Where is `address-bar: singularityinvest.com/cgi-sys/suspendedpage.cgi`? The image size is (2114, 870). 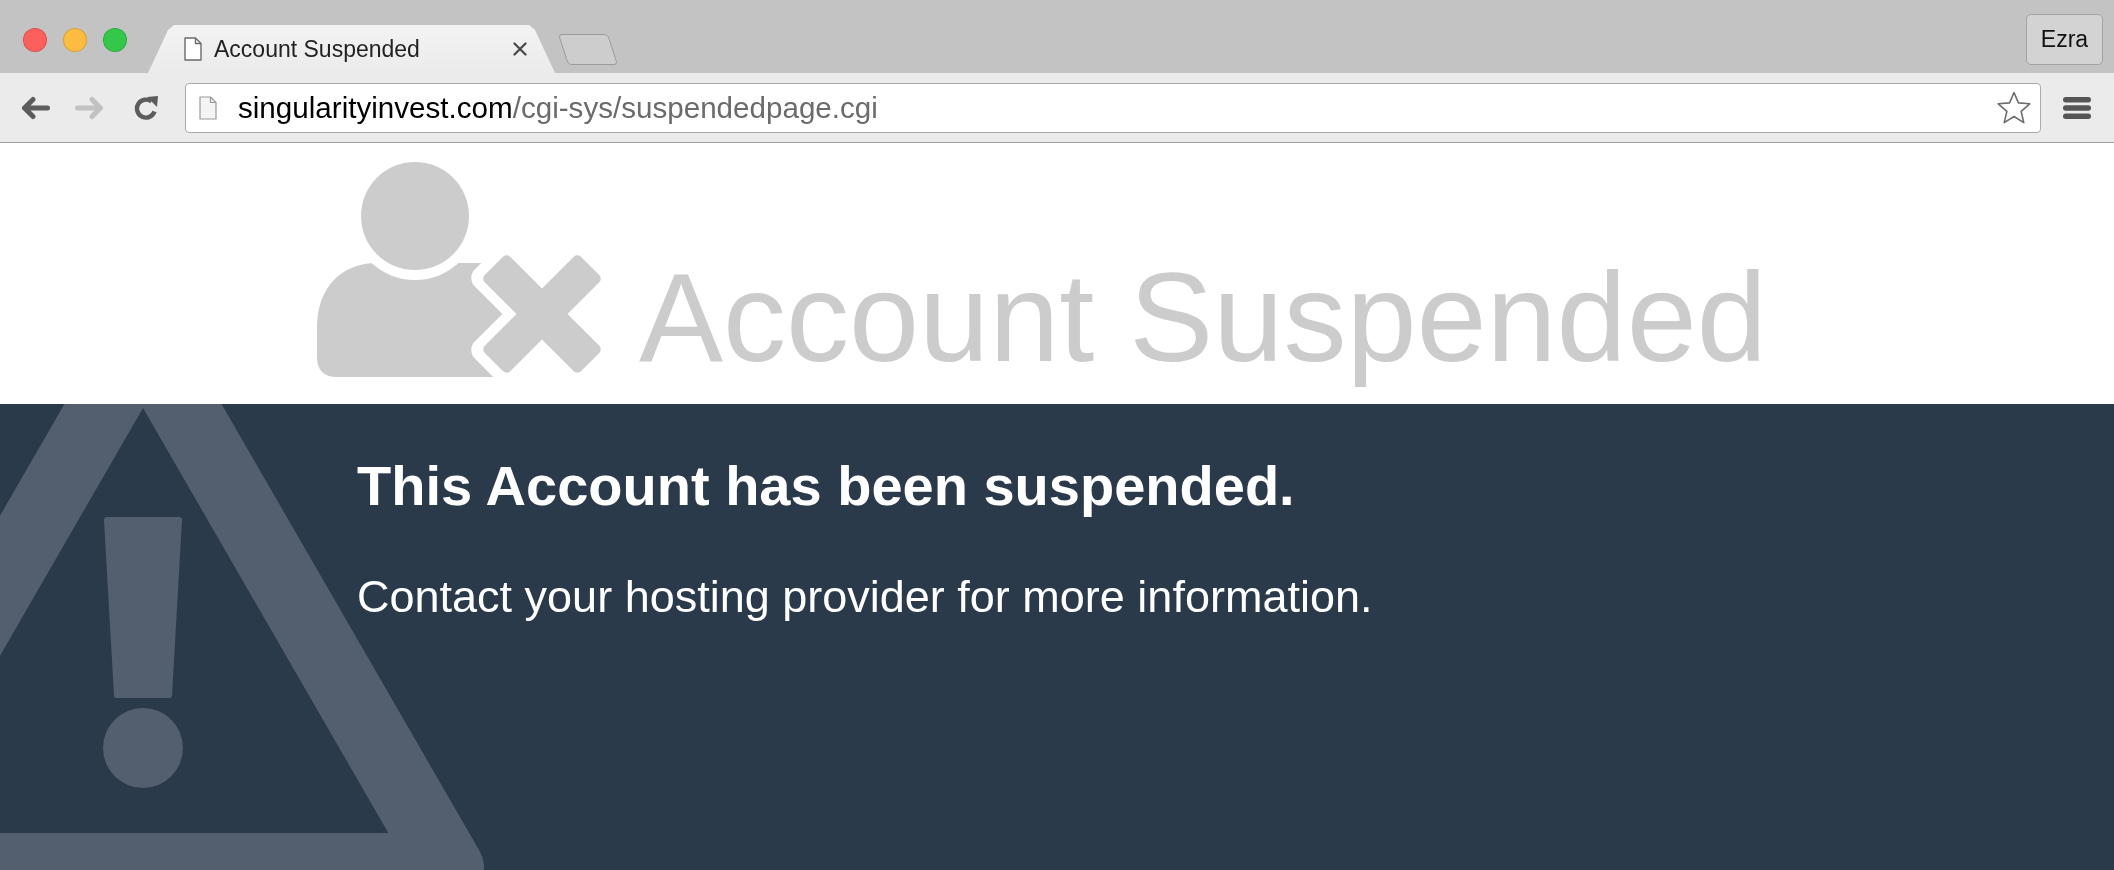 address-bar: singularityinvest.com/cgi-sys/suspendedpage.cgi is located at coordinates (1113, 107).